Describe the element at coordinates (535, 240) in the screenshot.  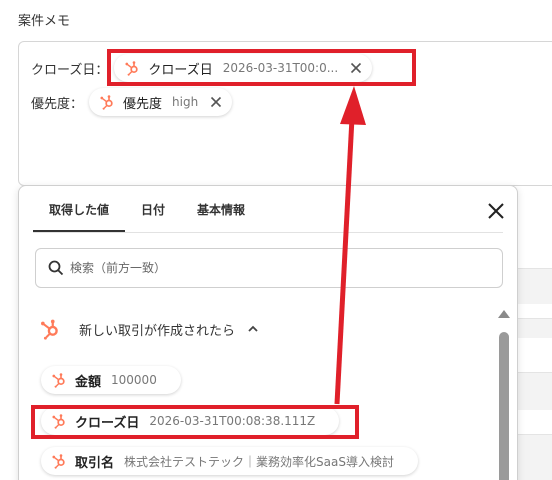
I see `background-panel` at that location.